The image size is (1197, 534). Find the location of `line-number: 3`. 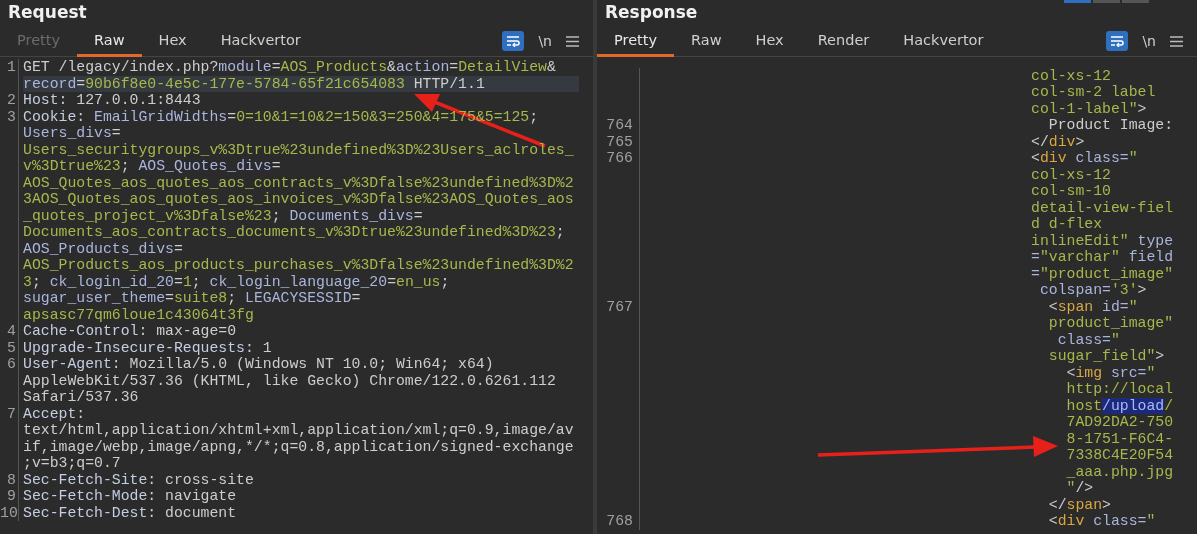

line-number: 3 is located at coordinates (11, 116).